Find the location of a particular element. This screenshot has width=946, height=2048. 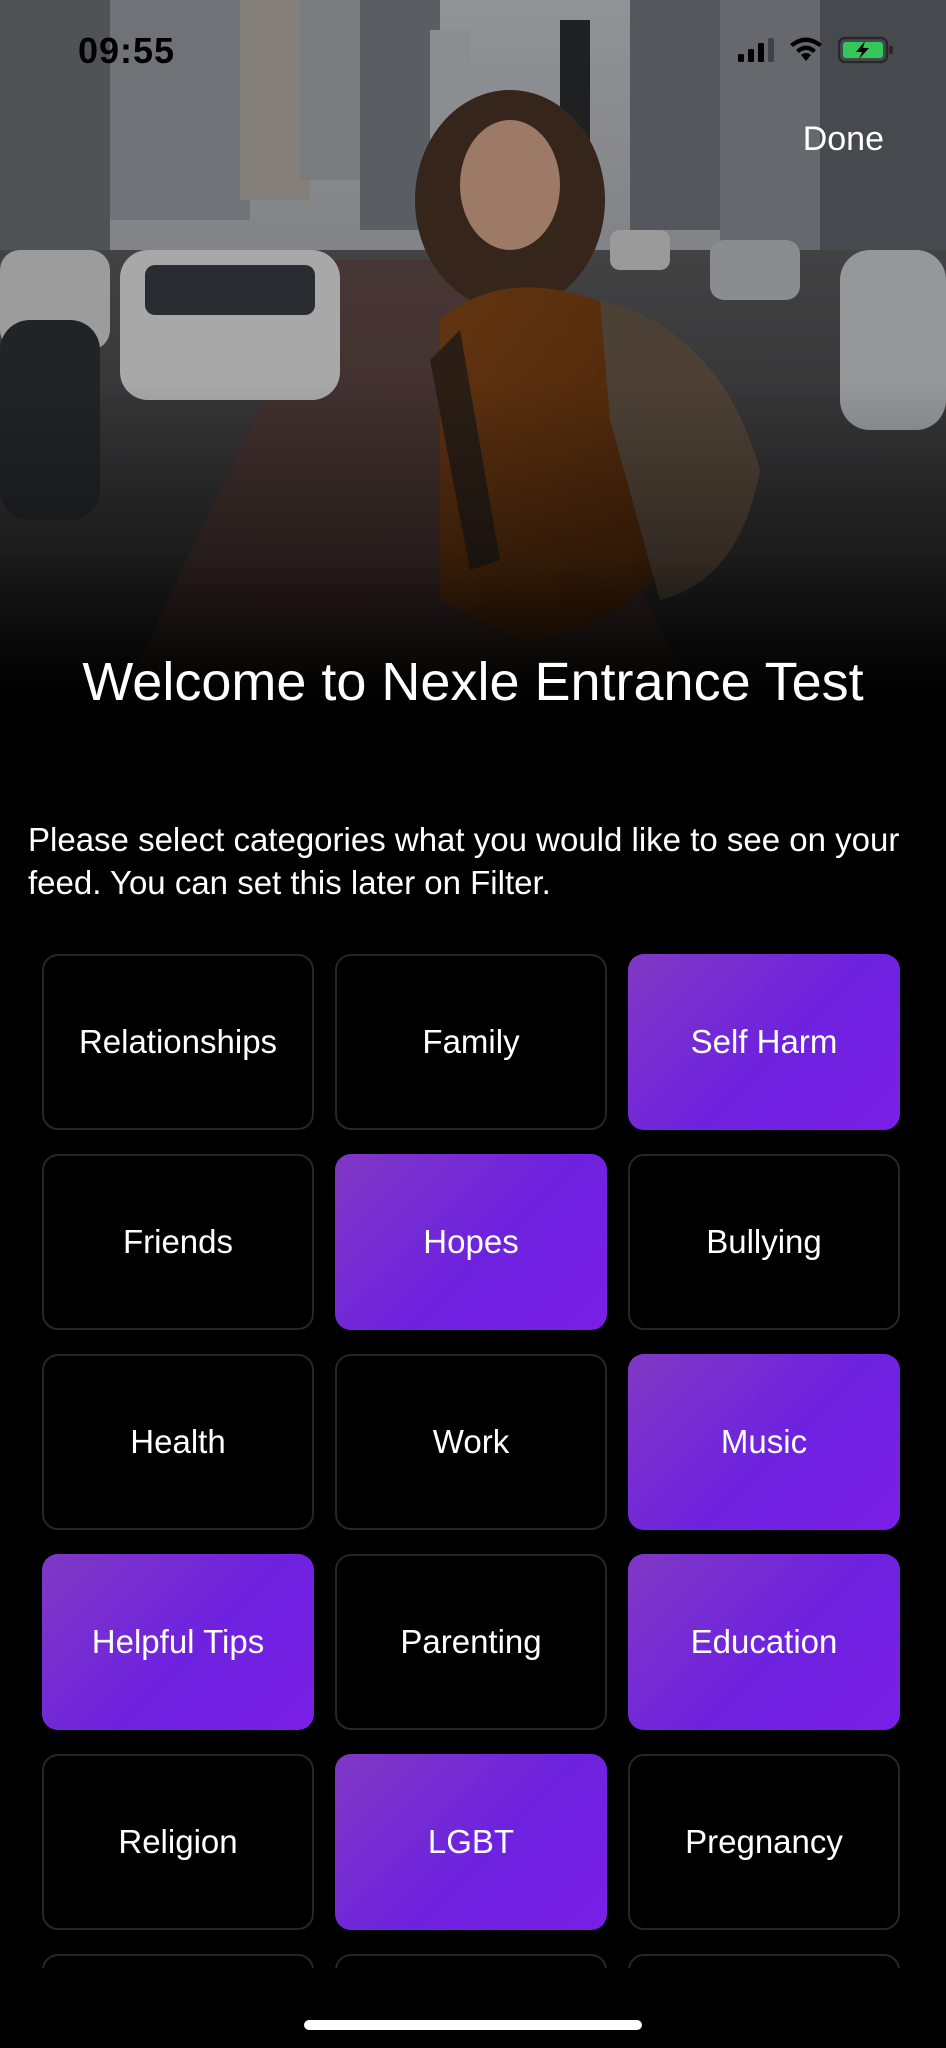

category-tile: Pregnancy is located at coordinates (764, 1842).